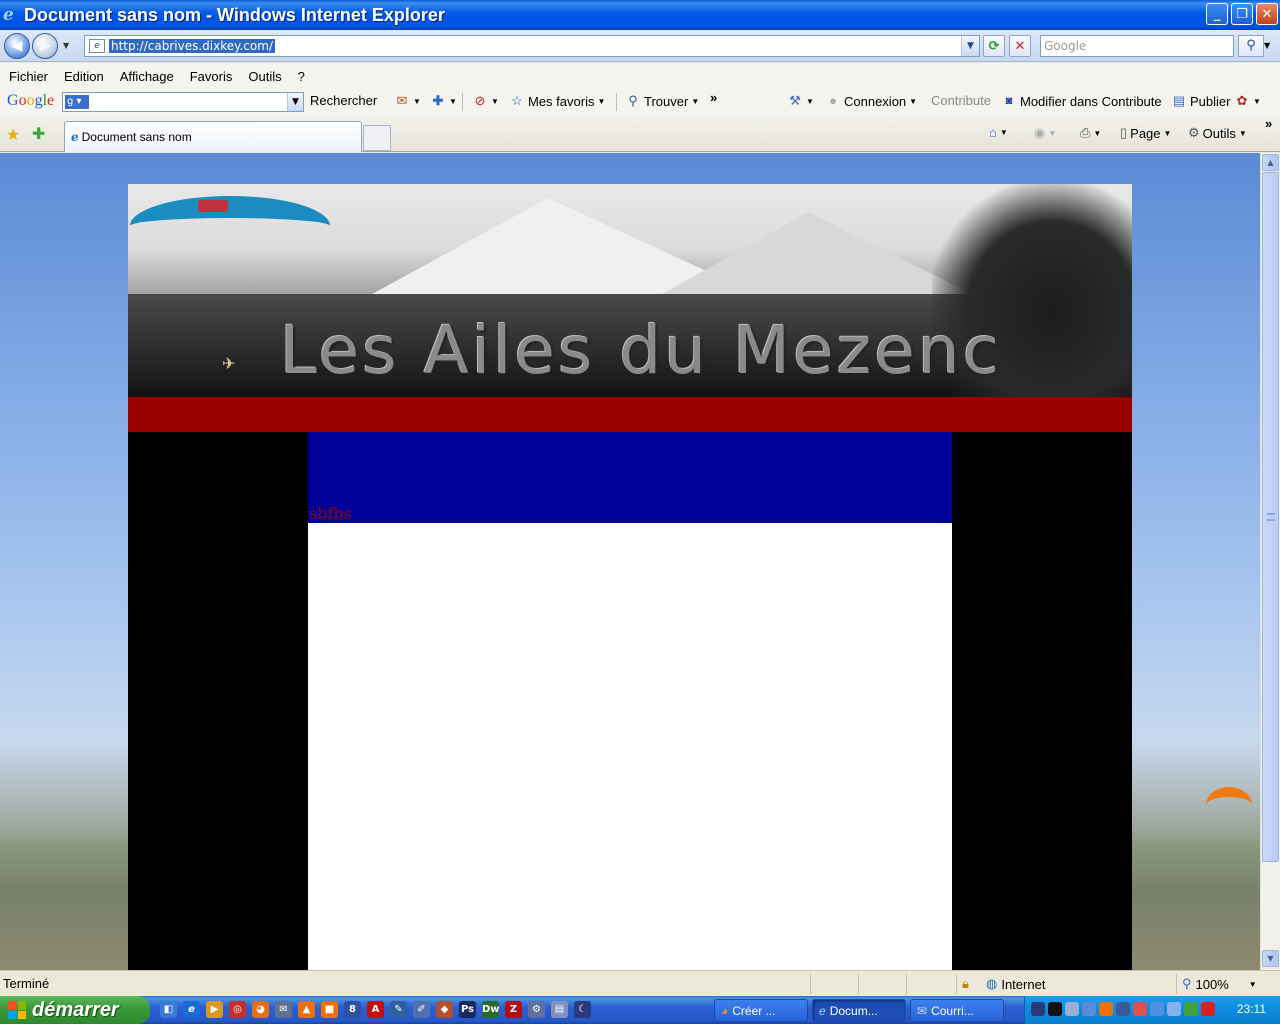  I want to click on show-desktop-icon: ◧, so click(168, 1009).